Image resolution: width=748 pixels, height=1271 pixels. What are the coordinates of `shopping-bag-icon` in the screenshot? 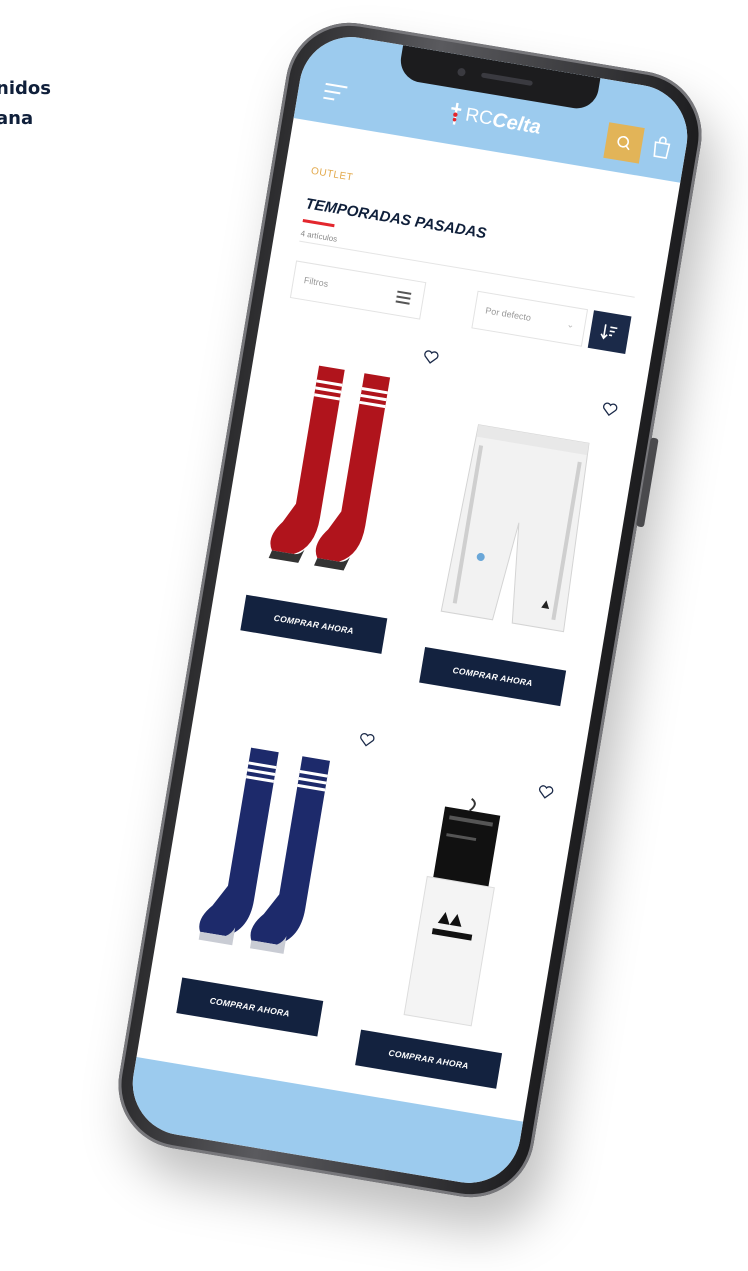 It's located at (662, 147).